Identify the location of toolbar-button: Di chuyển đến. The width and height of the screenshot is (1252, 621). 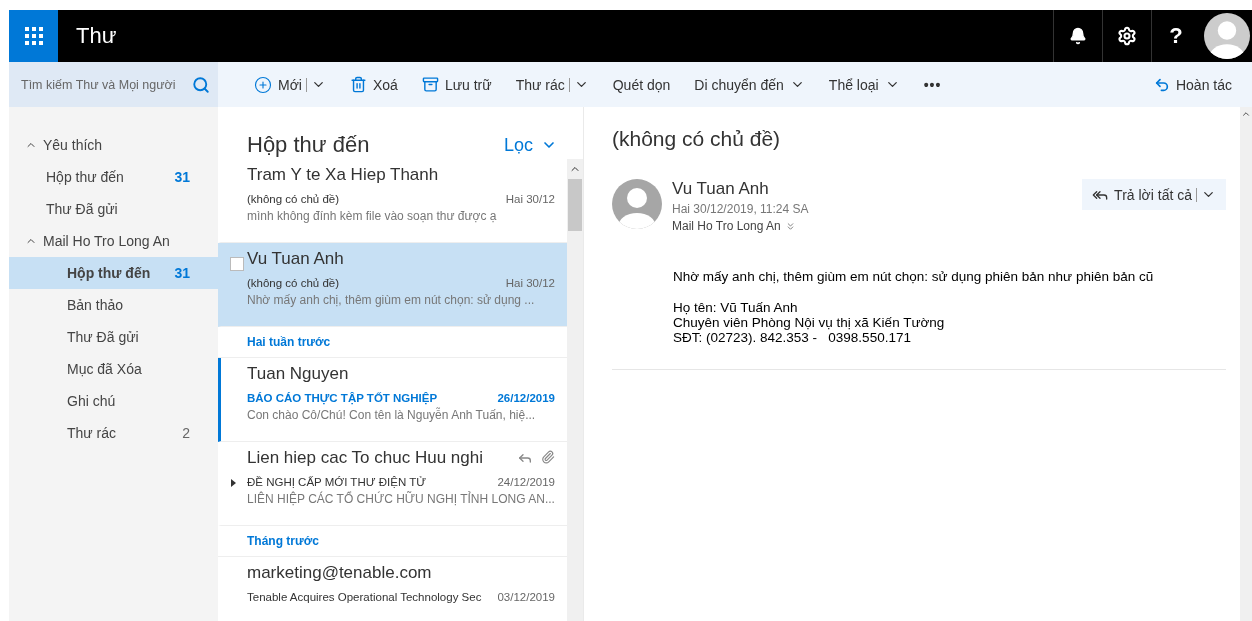
(749, 84).